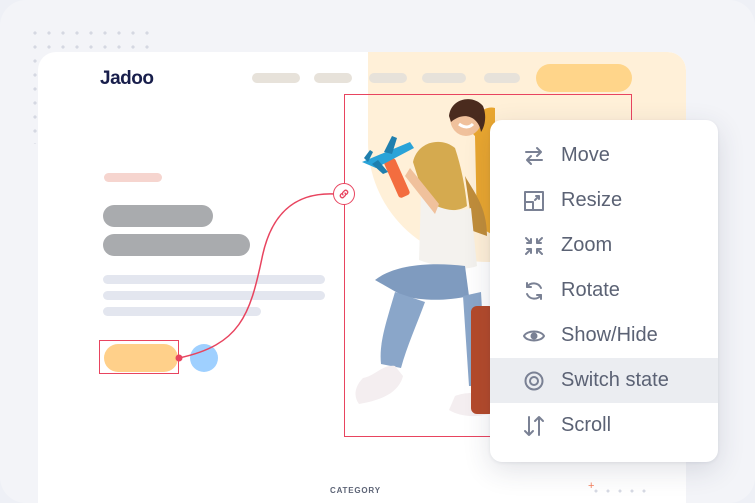  What do you see at coordinates (355, 490) in the screenshot?
I see `category-label: CATEGORY` at bounding box center [355, 490].